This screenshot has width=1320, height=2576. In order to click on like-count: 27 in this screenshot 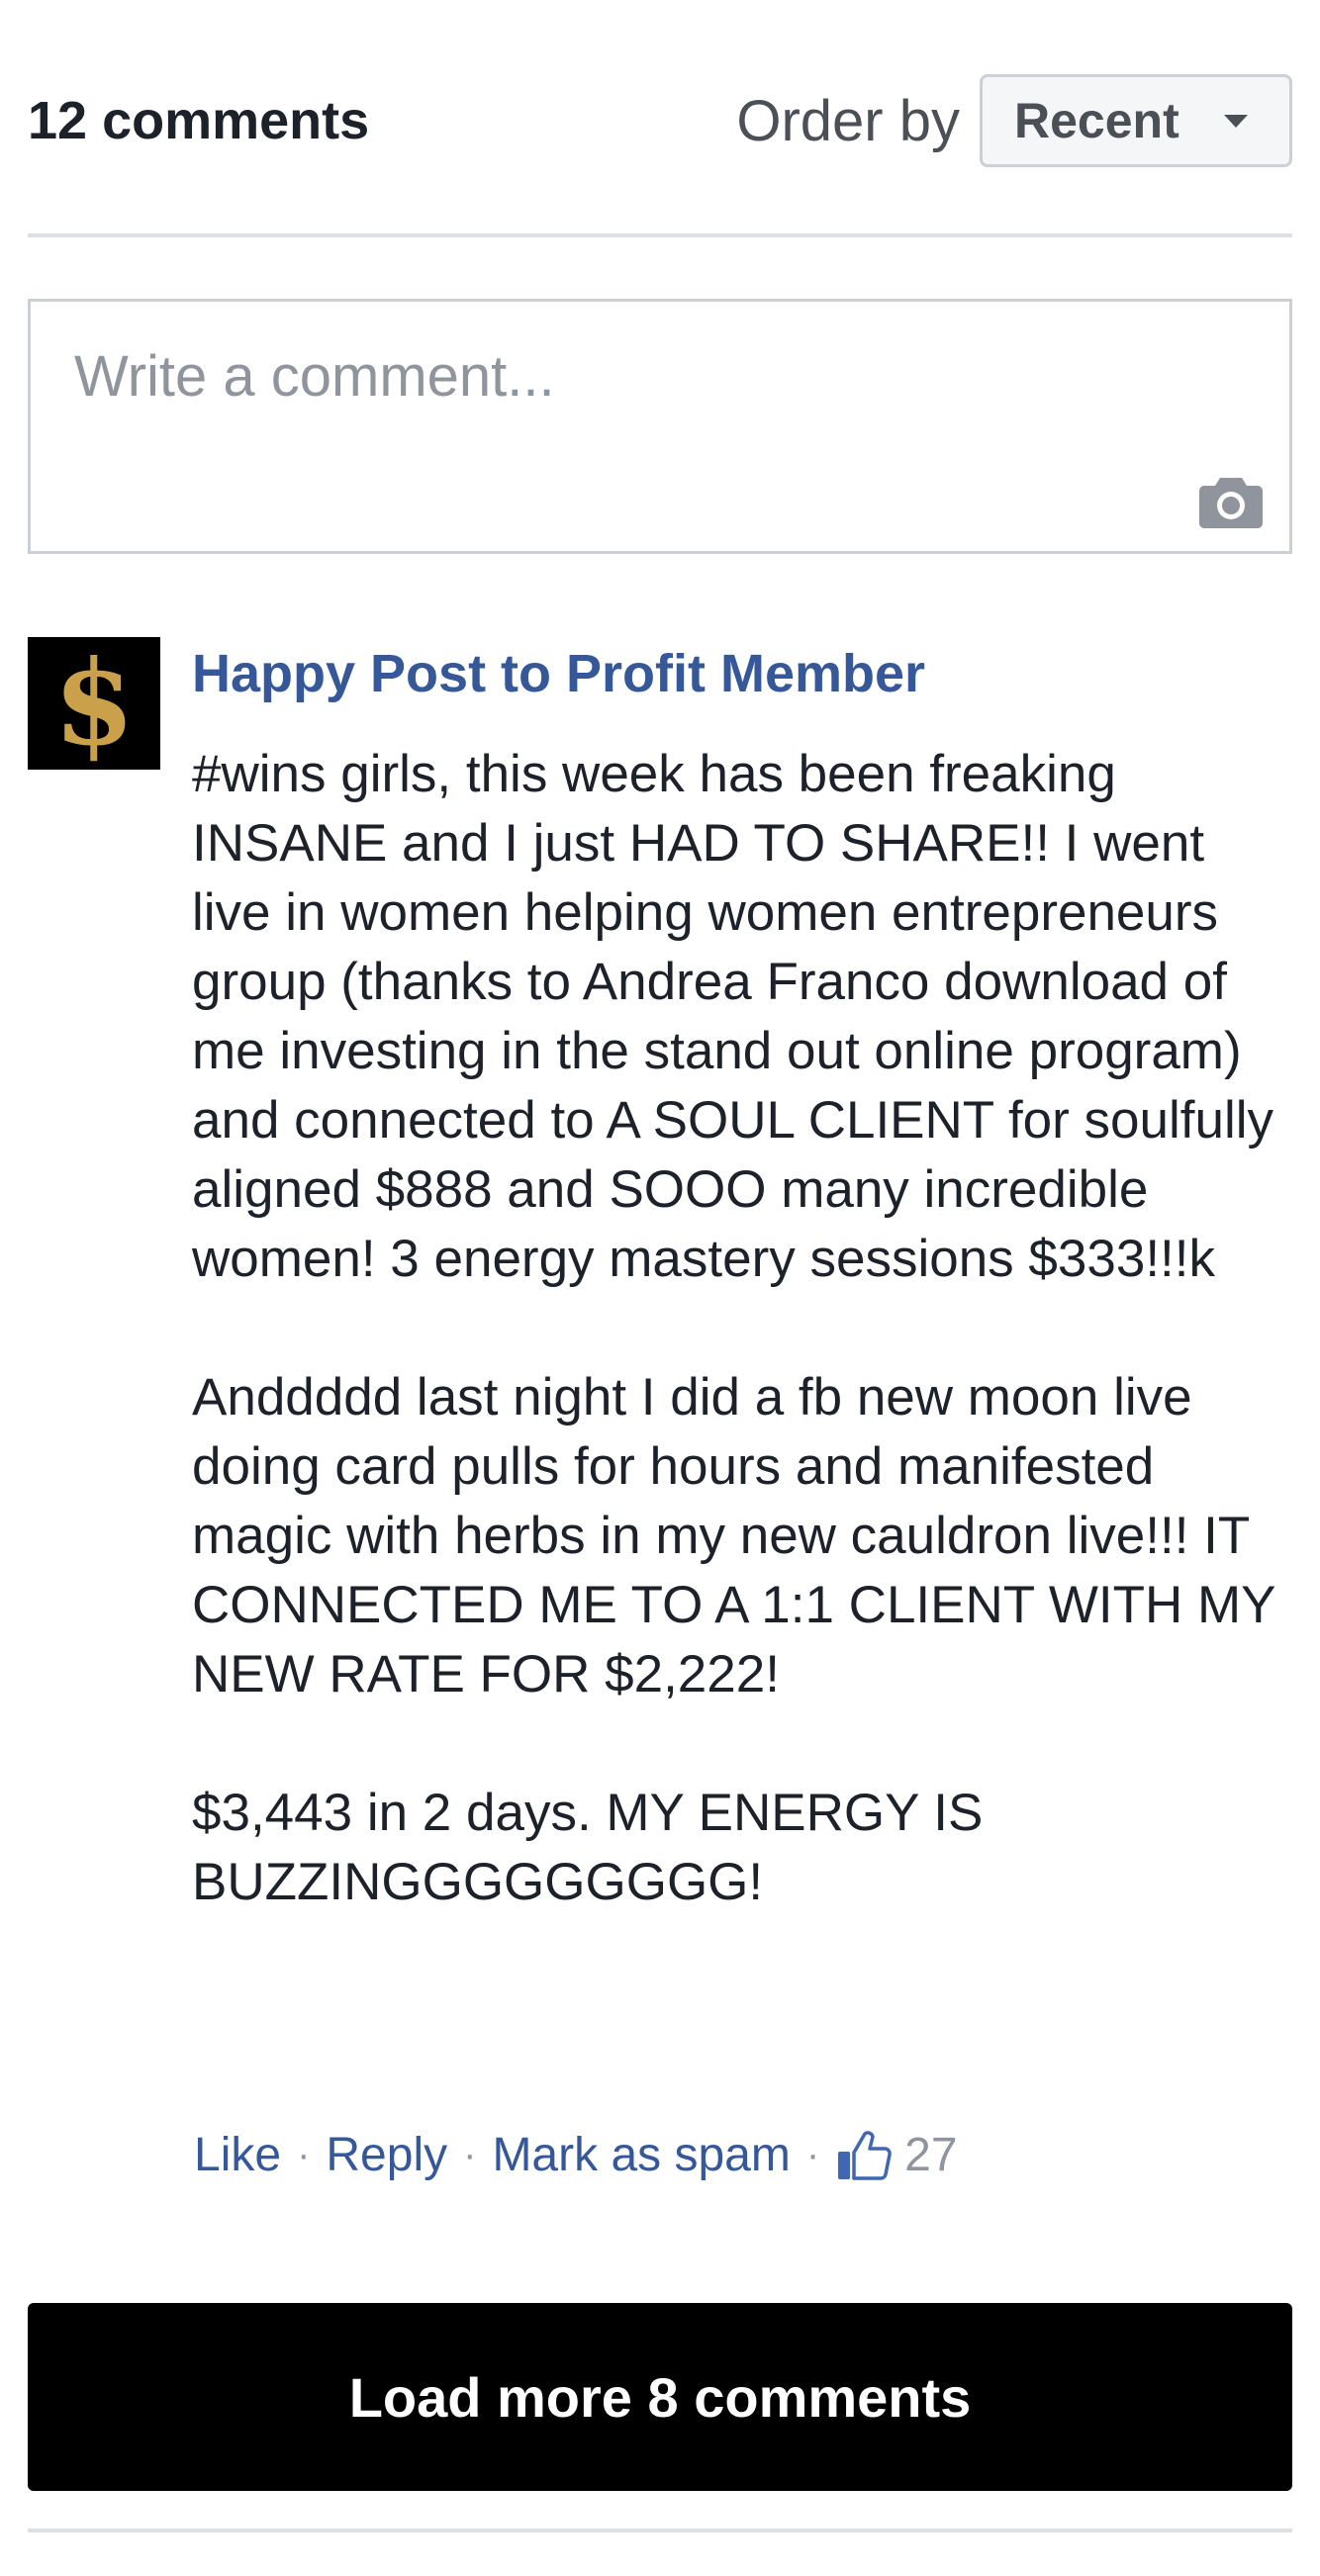, I will do `click(931, 2154)`.